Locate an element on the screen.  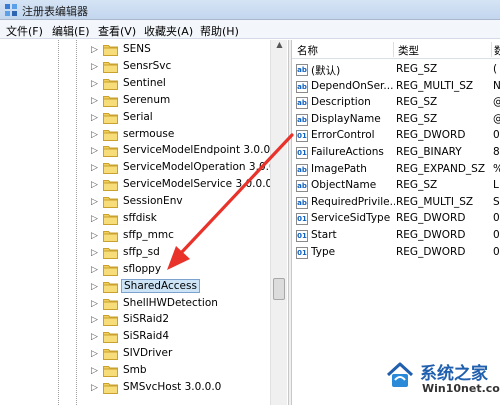
watermark: 系统之家 Win10net.com is located at coordinates (441, 380).